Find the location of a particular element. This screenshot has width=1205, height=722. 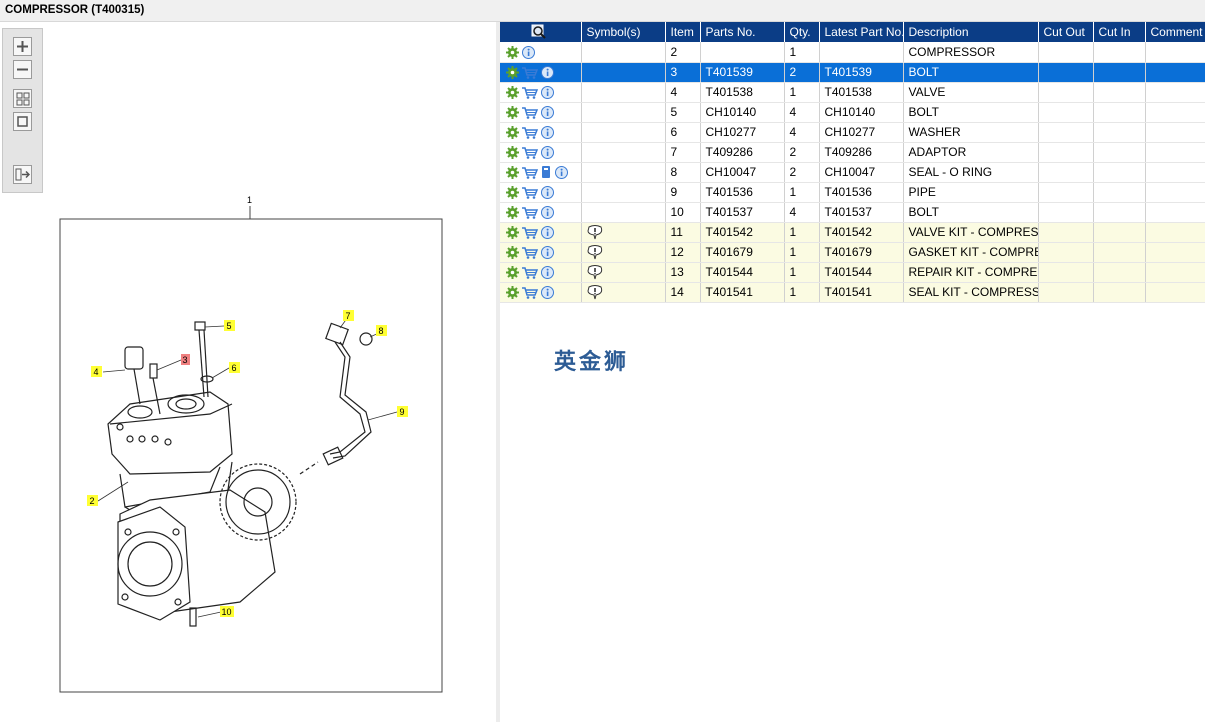

cell-parts-no: T401541 is located at coordinates (742, 292).